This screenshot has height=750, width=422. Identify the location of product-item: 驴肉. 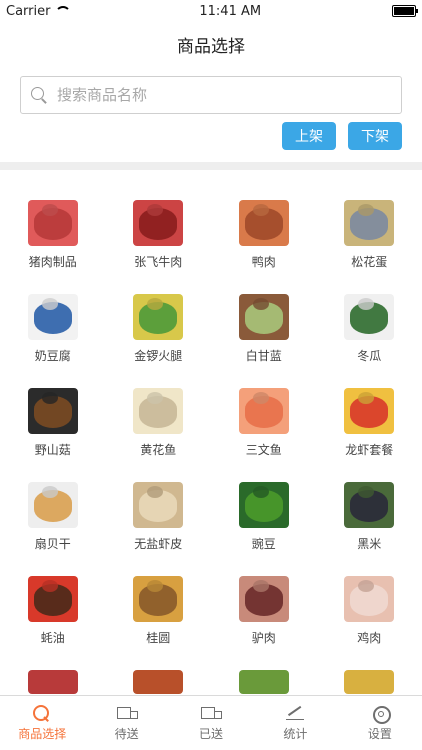
(264, 623).